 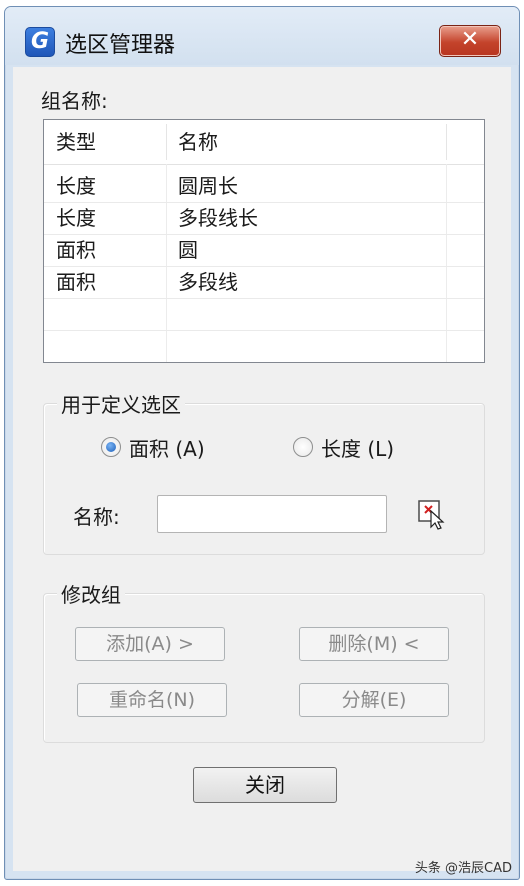 I want to click on length-radio-label: 长度 (L), so click(x=357, y=447).